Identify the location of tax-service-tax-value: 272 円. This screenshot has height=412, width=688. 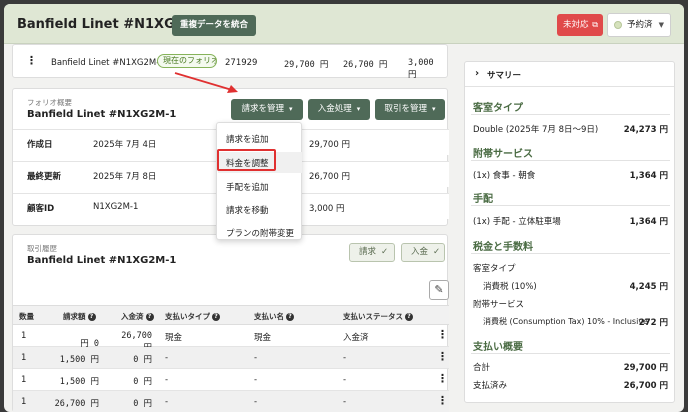
(653, 323).